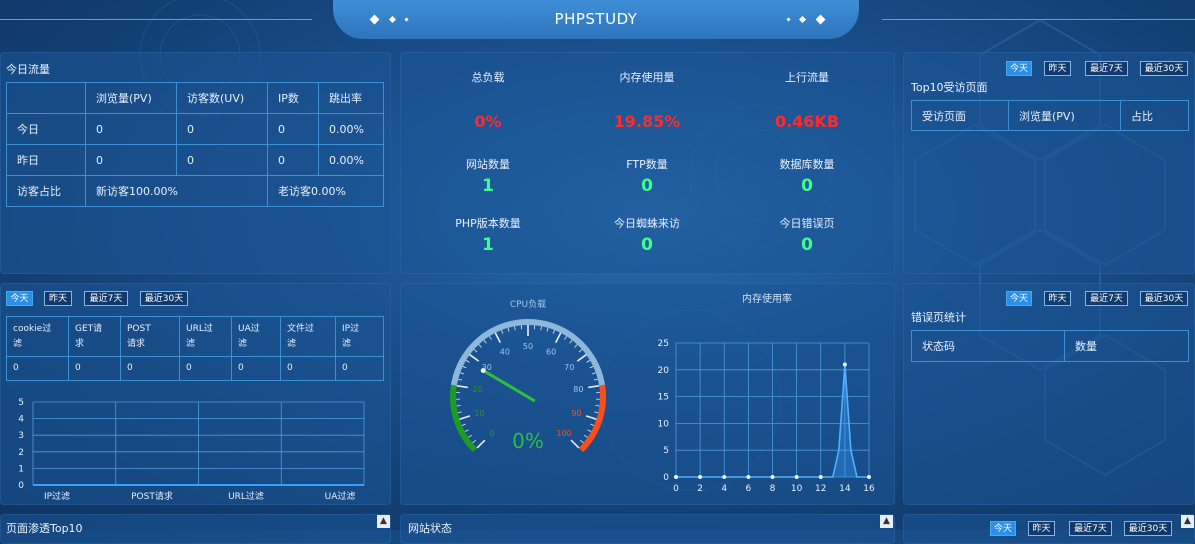 This screenshot has height=544, width=1195. I want to click on cell: 访客占比, so click(46, 191).